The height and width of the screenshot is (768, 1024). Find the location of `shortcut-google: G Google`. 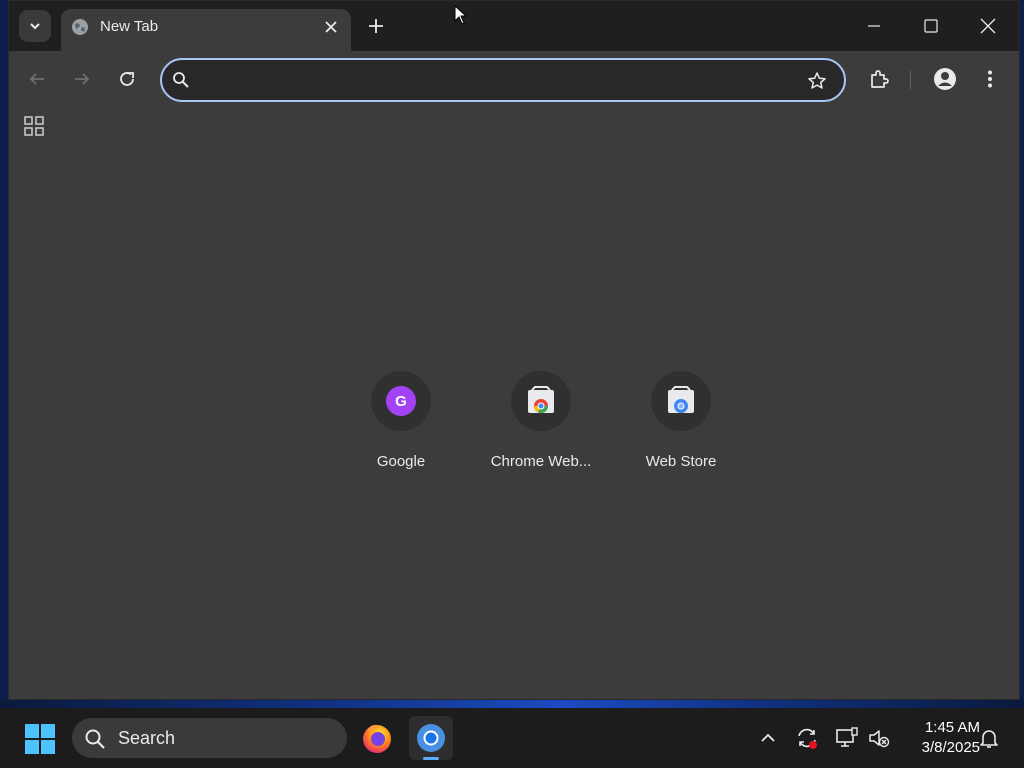

shortcut-google: G Google is located at coordinates (401, 420).